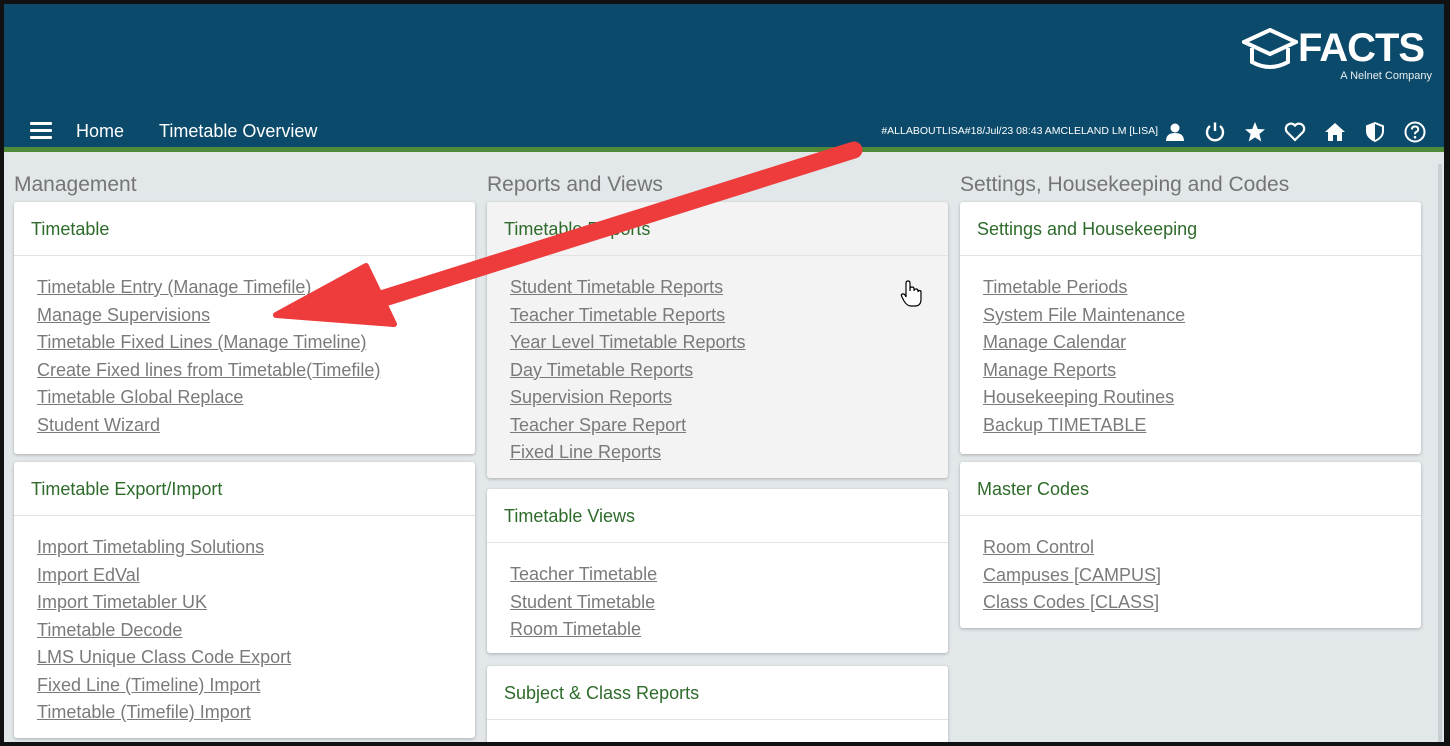 This screenshot has height=746, width=1450. Describe the element at coordinates (1078, 398) in the screenshot. I see `link-housekeeping-routines: Housekeeping Routines` at that location.